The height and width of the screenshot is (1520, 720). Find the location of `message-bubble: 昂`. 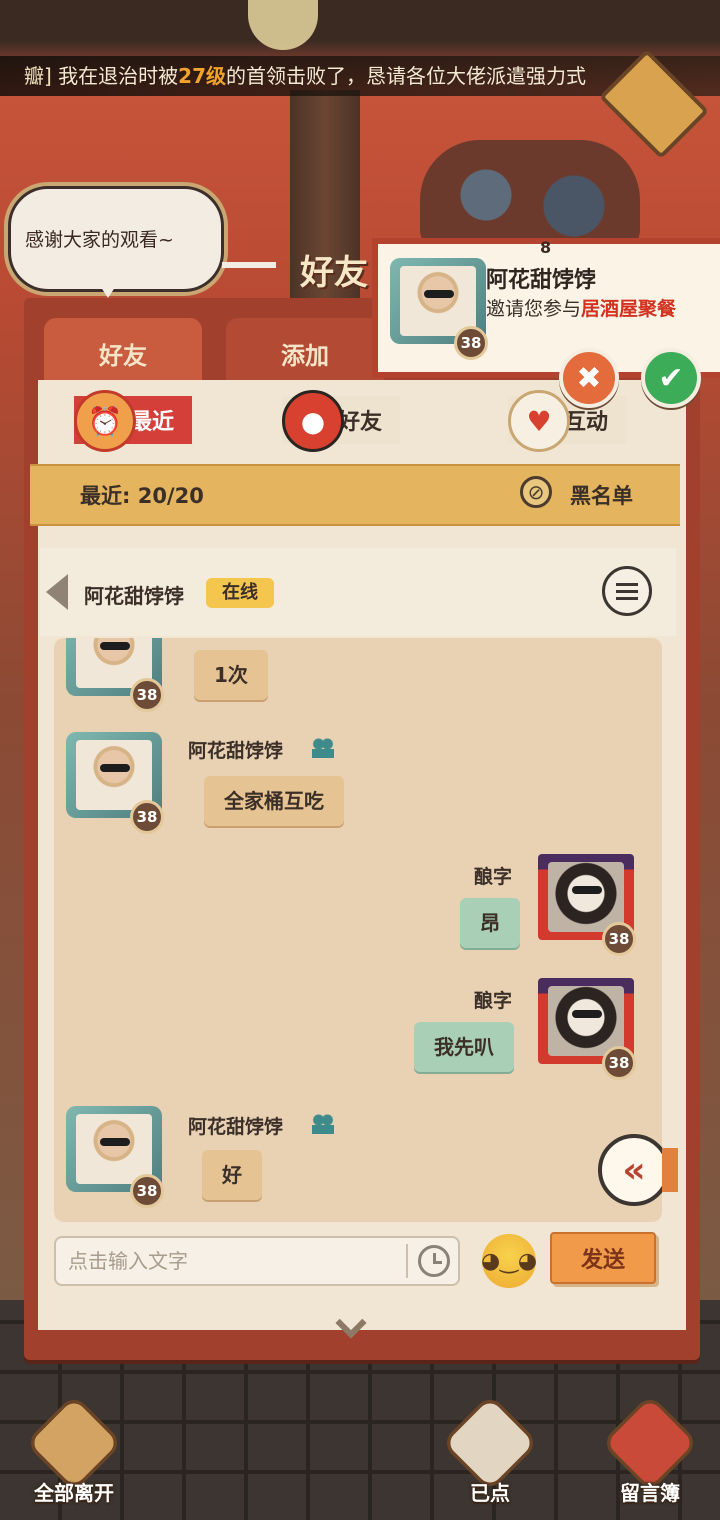

message-bubble: 昂 is located at coordinates (490, 923).